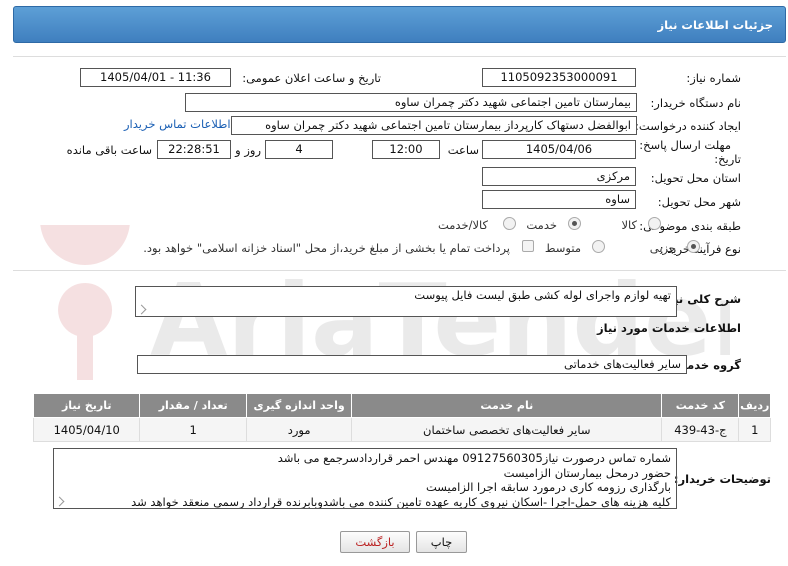 The image size is (788, 566). I want to click on deadline-label: مهلت ارسال پاسخ: تا, so click(679, 145).